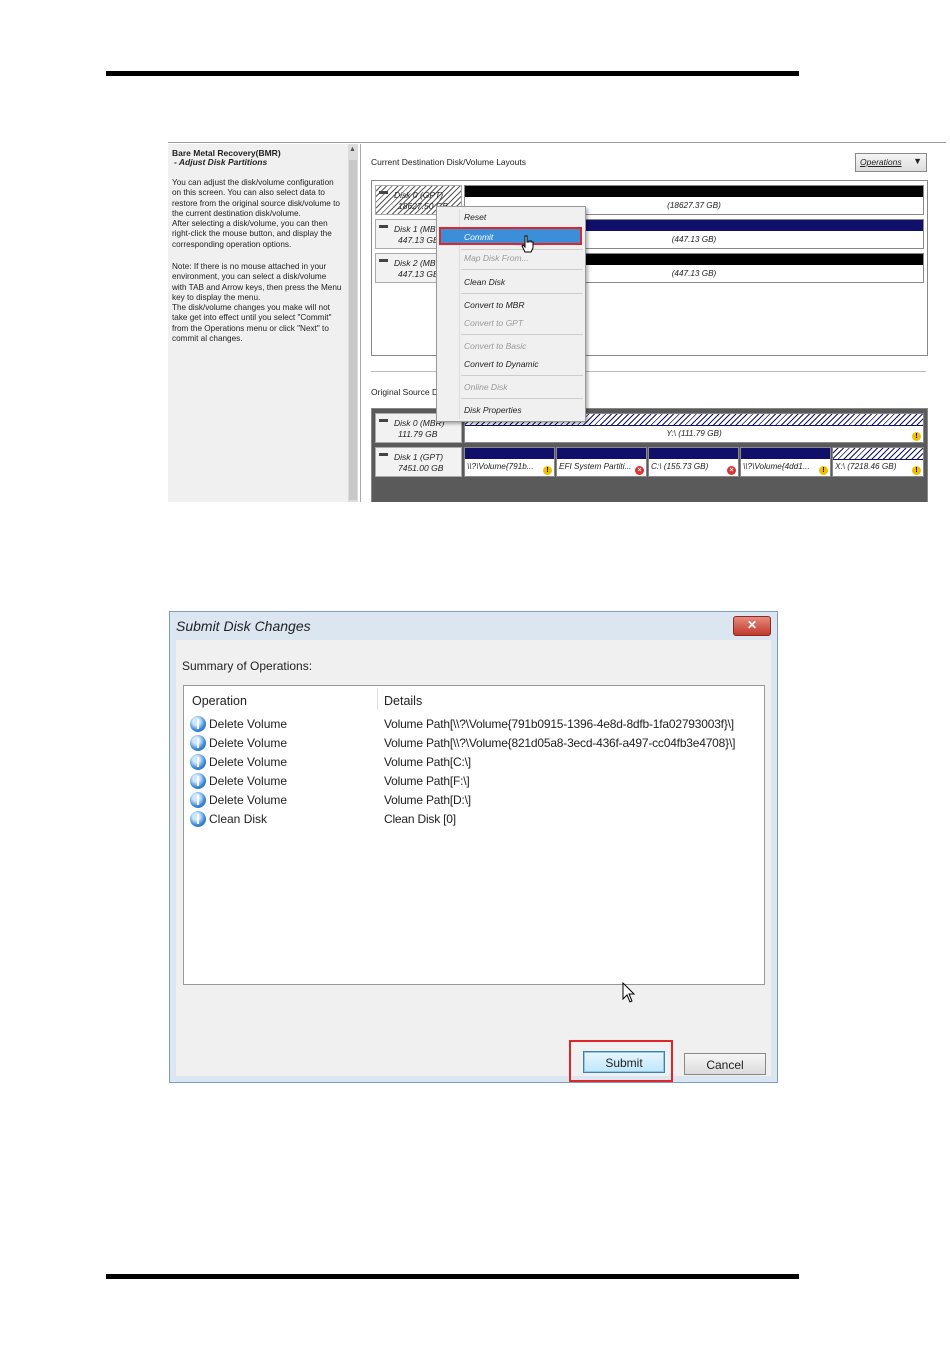 The width and height of the screenshot is (950, 1353). I want to click on operations-button: Operations ▼, so click(891, 162).